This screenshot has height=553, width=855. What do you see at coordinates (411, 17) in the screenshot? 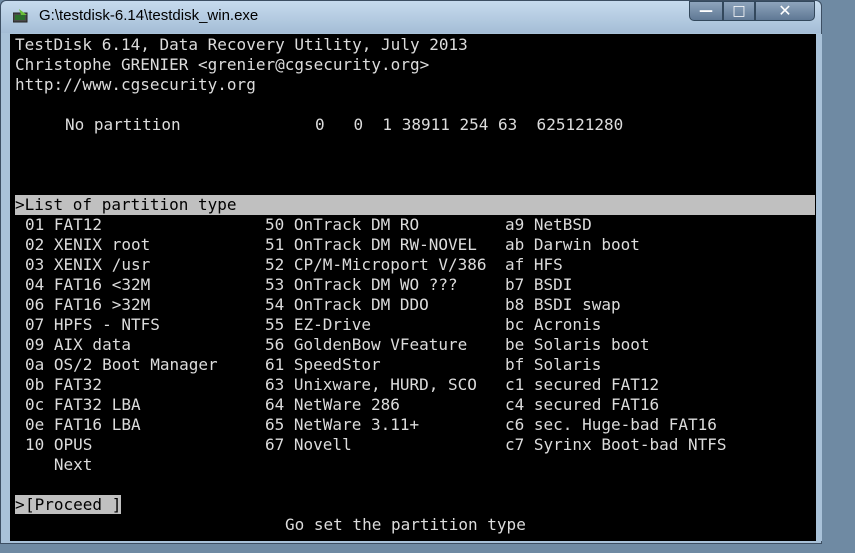
I see `title-bar: G:\testdisk-6.14\testdisk_win.exe — □ ✕` at bounding box center [411, 17].